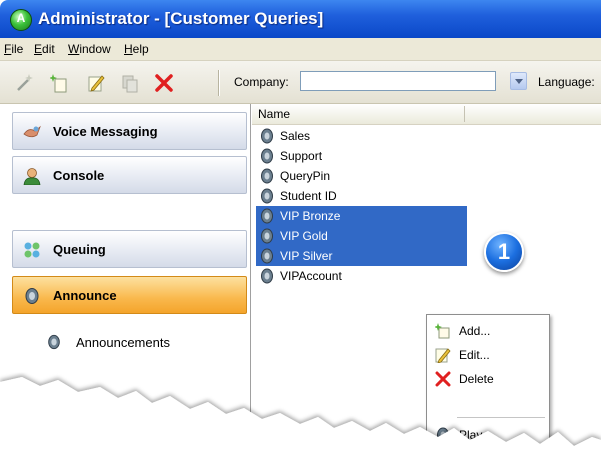  I want to click on list-header: Name, so click(426, 114).